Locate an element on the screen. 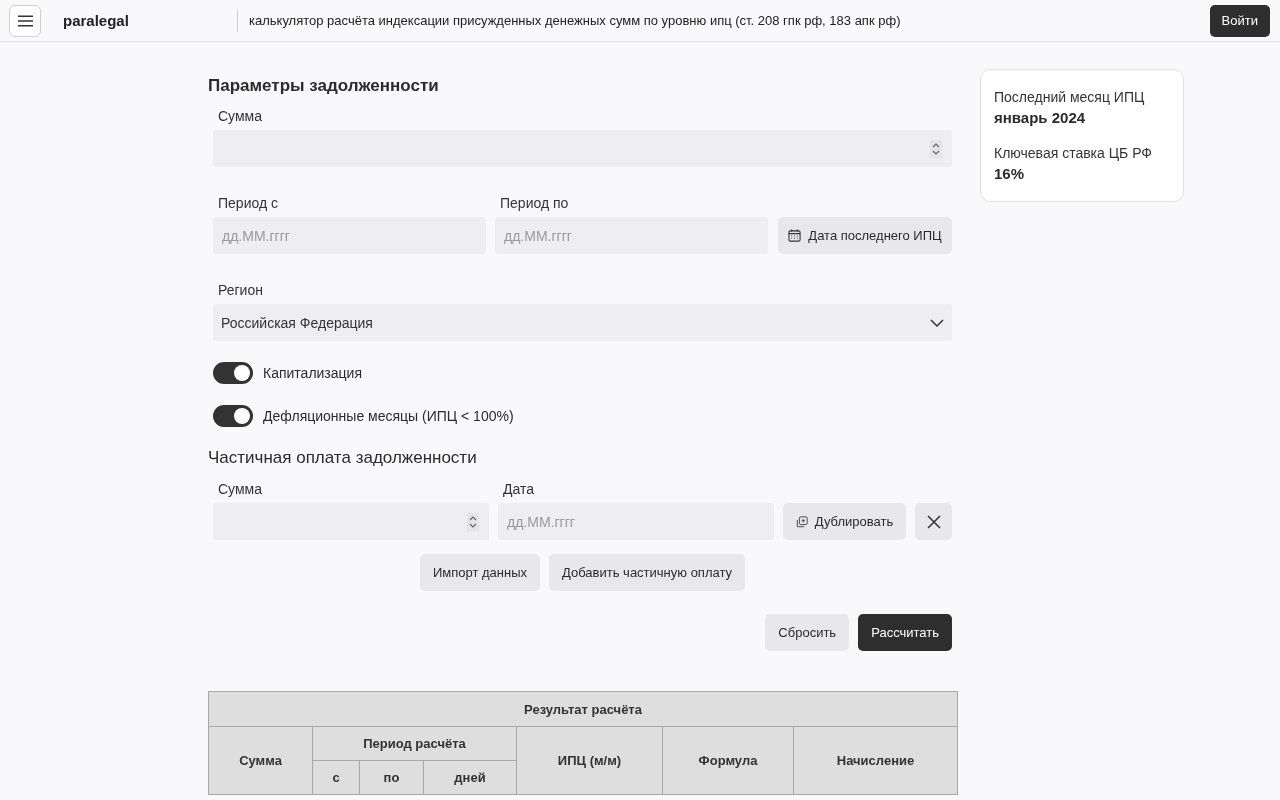  column-header: Формула is located at coordinates (728, 760).